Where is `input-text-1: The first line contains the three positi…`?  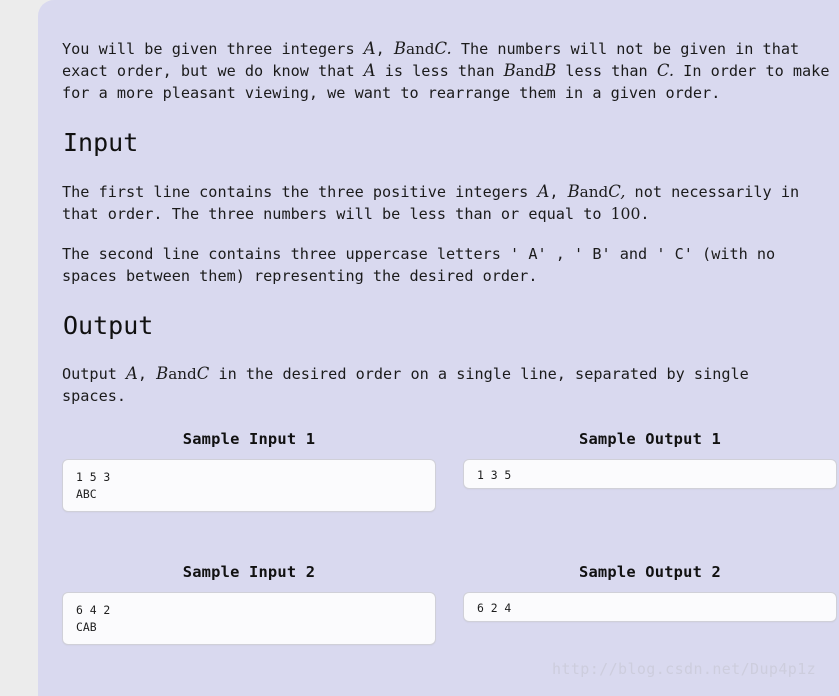
input-text-1: The first line contains the three positi… is located at coordinates (300, 192).